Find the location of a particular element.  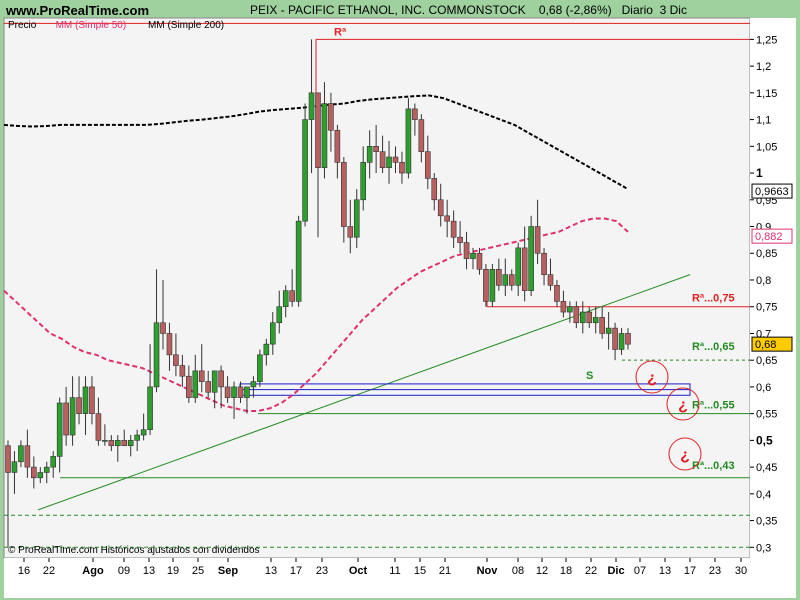

level-label-043: Rª...0,43 is located at coordinates (713, 466).